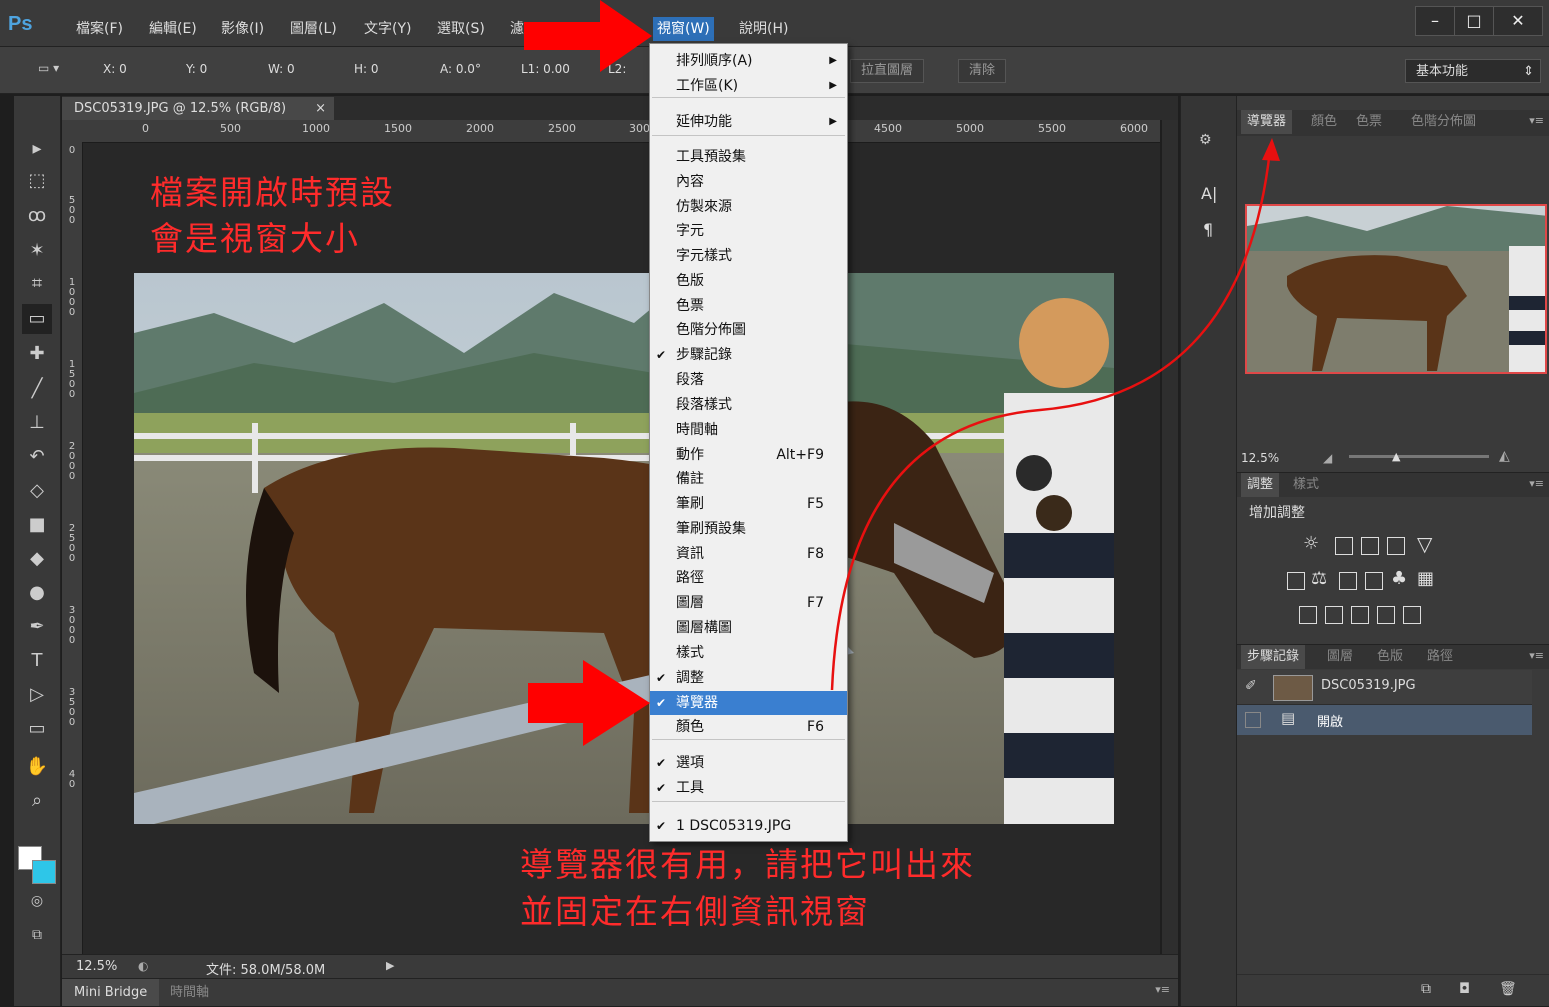 The width and height of the screenshot is (1549, 1007). I want to click on top-red-arrow-icon, so click(588, 36).